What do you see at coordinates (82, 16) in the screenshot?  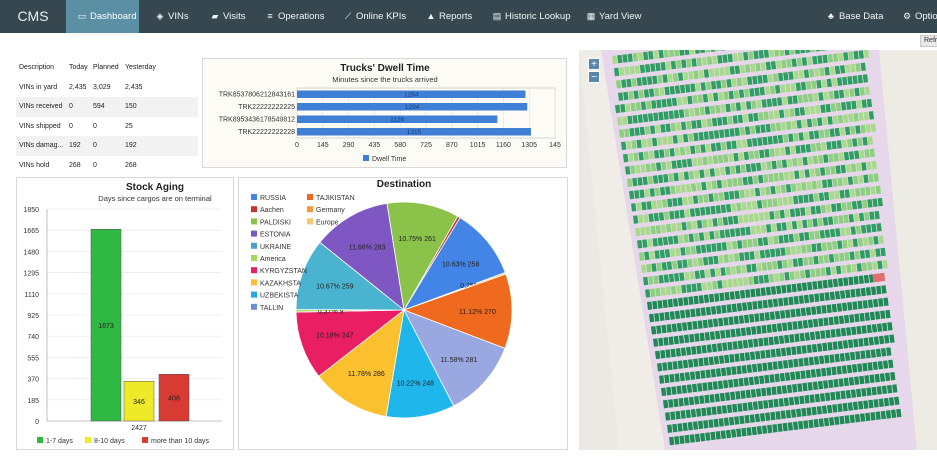 I see `monitor-icon: ▭` at bounding box center [82, 16].